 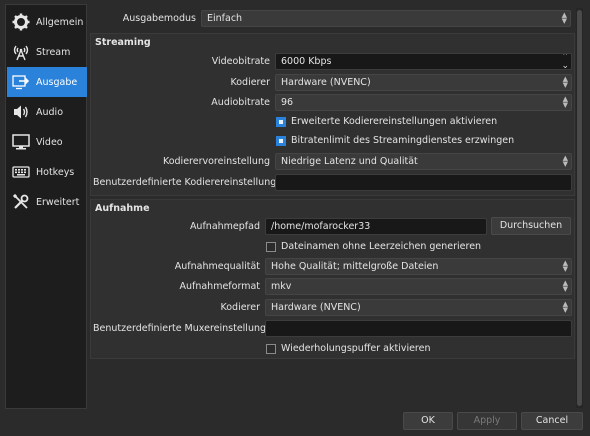 What do you see at coordinates (21, 112) in the screenshot?
I see `speaker-icon` at bounding box center [21, 112].